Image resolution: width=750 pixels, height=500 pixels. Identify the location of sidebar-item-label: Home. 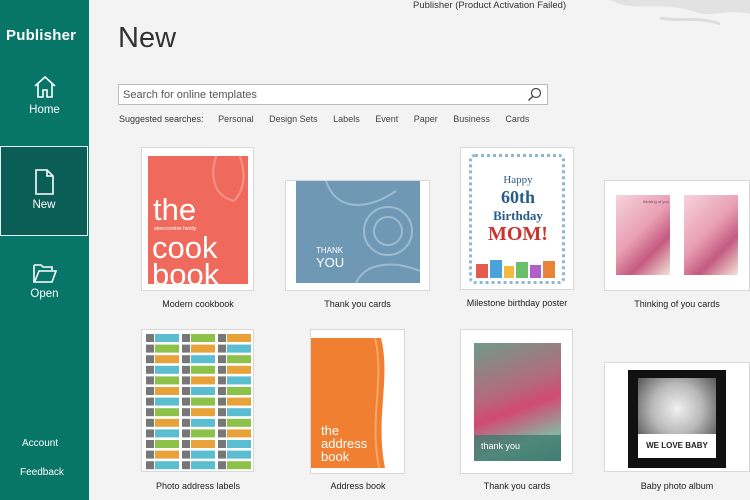
(44, 110).